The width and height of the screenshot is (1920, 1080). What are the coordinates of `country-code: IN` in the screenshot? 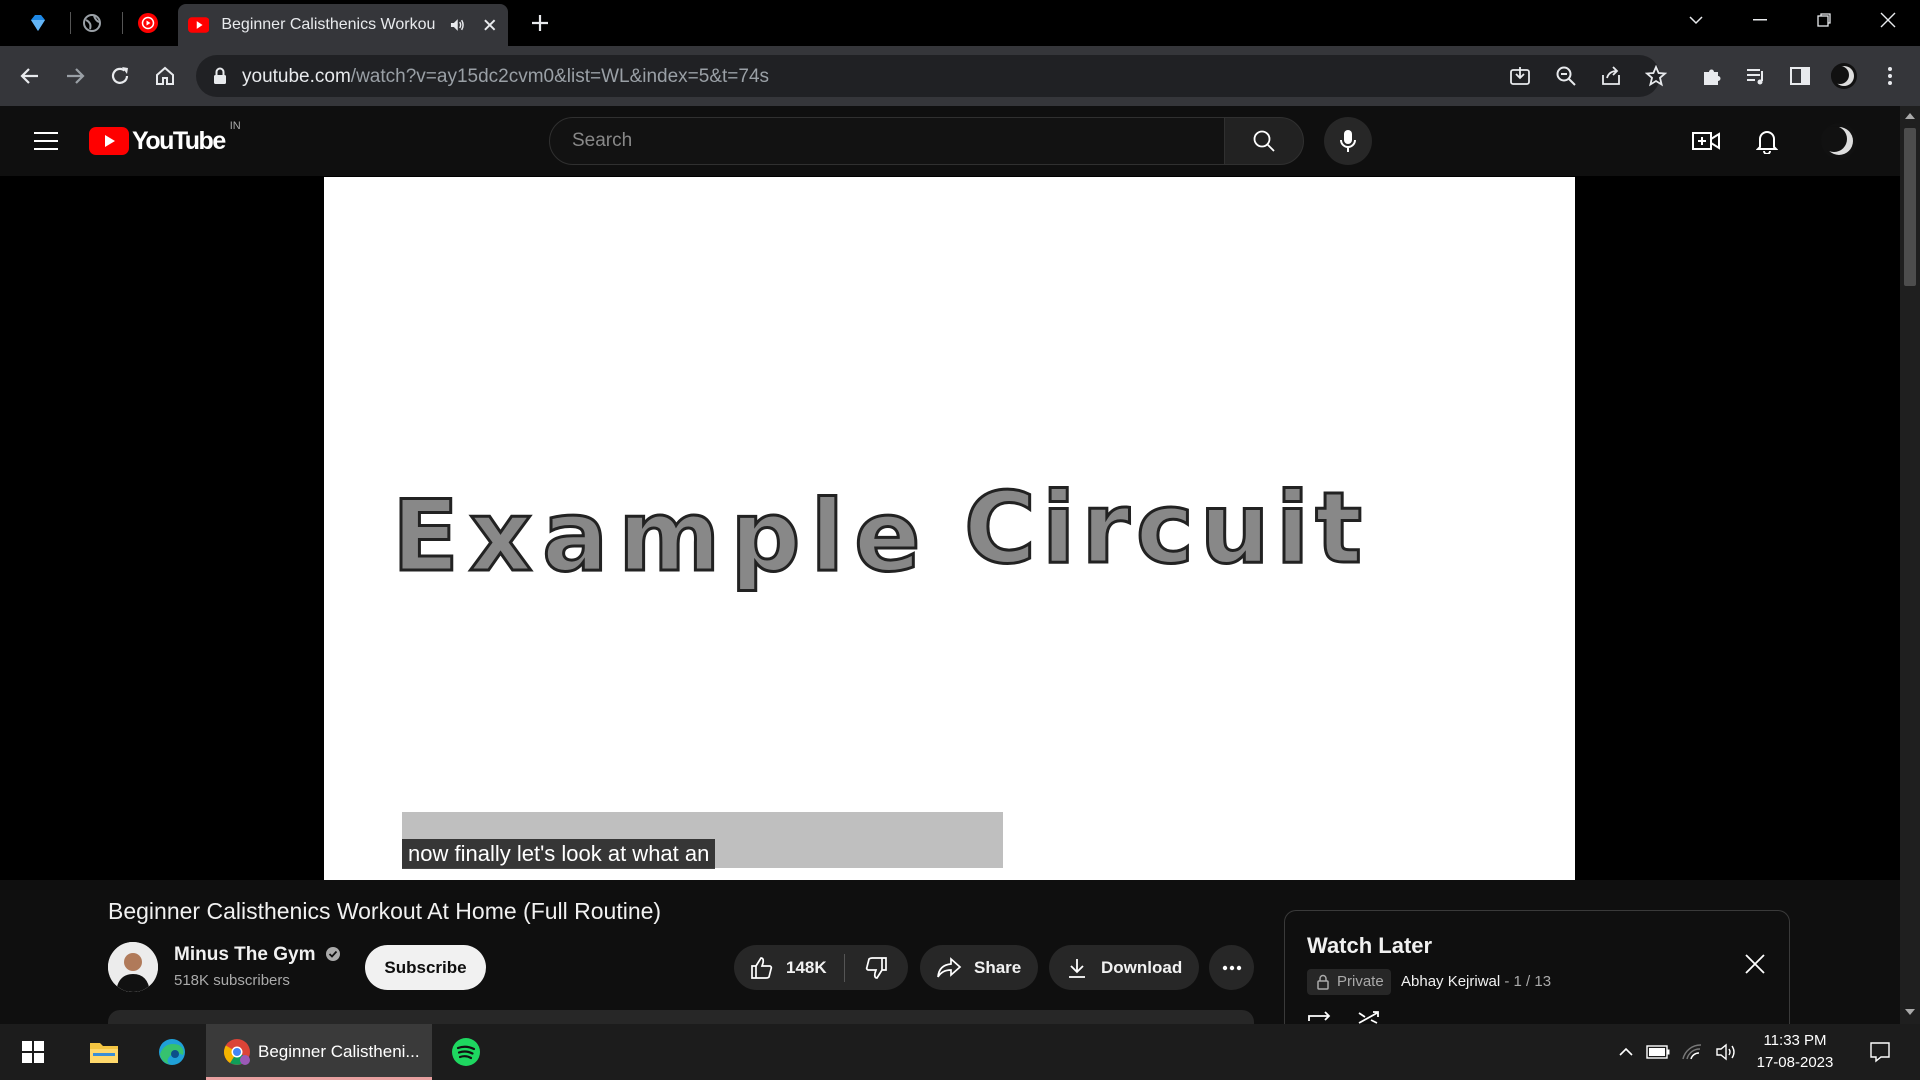 It's located at (235, 126).